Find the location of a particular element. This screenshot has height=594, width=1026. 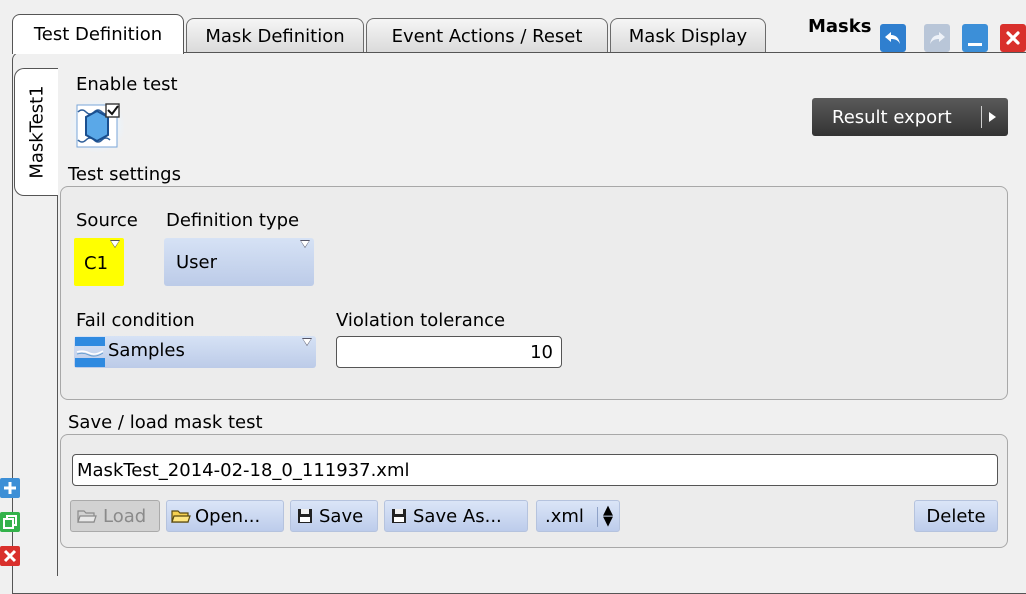

side-tab-masktest1: MaskTest1 is located at coordinates (36, 132).